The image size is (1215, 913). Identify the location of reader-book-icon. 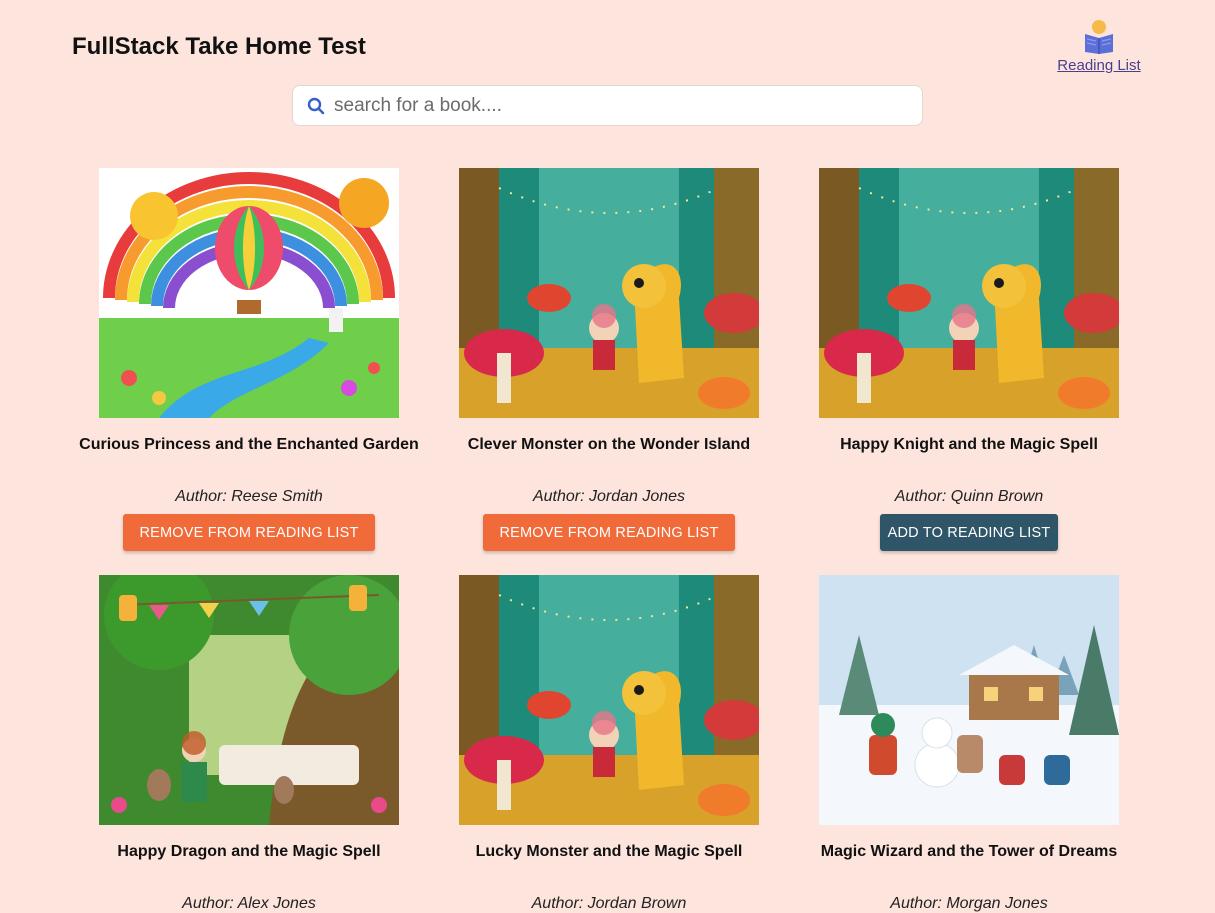
(1099, 37).